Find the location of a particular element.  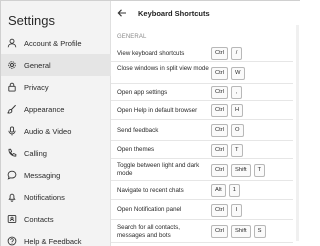

shortcut-description: Open Notification panel is located at coordinates (149, 209).